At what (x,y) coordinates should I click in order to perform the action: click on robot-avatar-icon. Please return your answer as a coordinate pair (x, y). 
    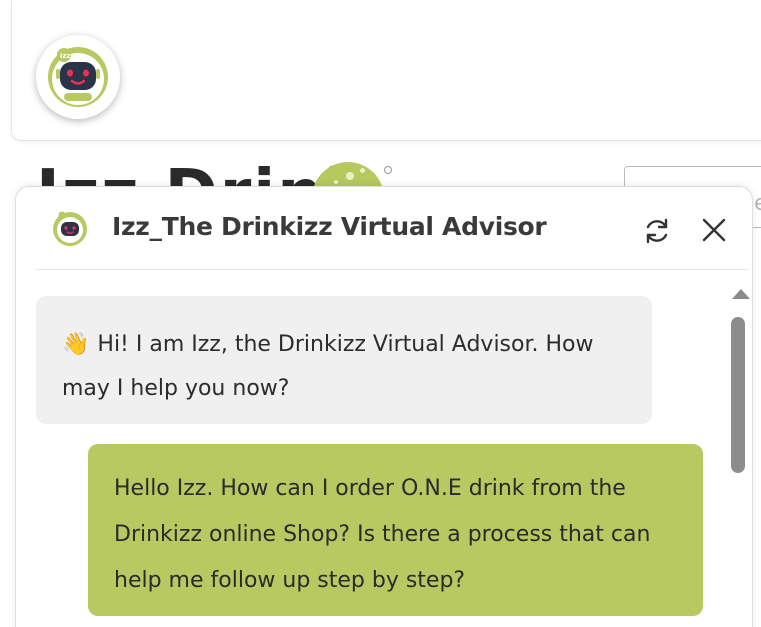
    Looking at the image, I should click on (70, 228).